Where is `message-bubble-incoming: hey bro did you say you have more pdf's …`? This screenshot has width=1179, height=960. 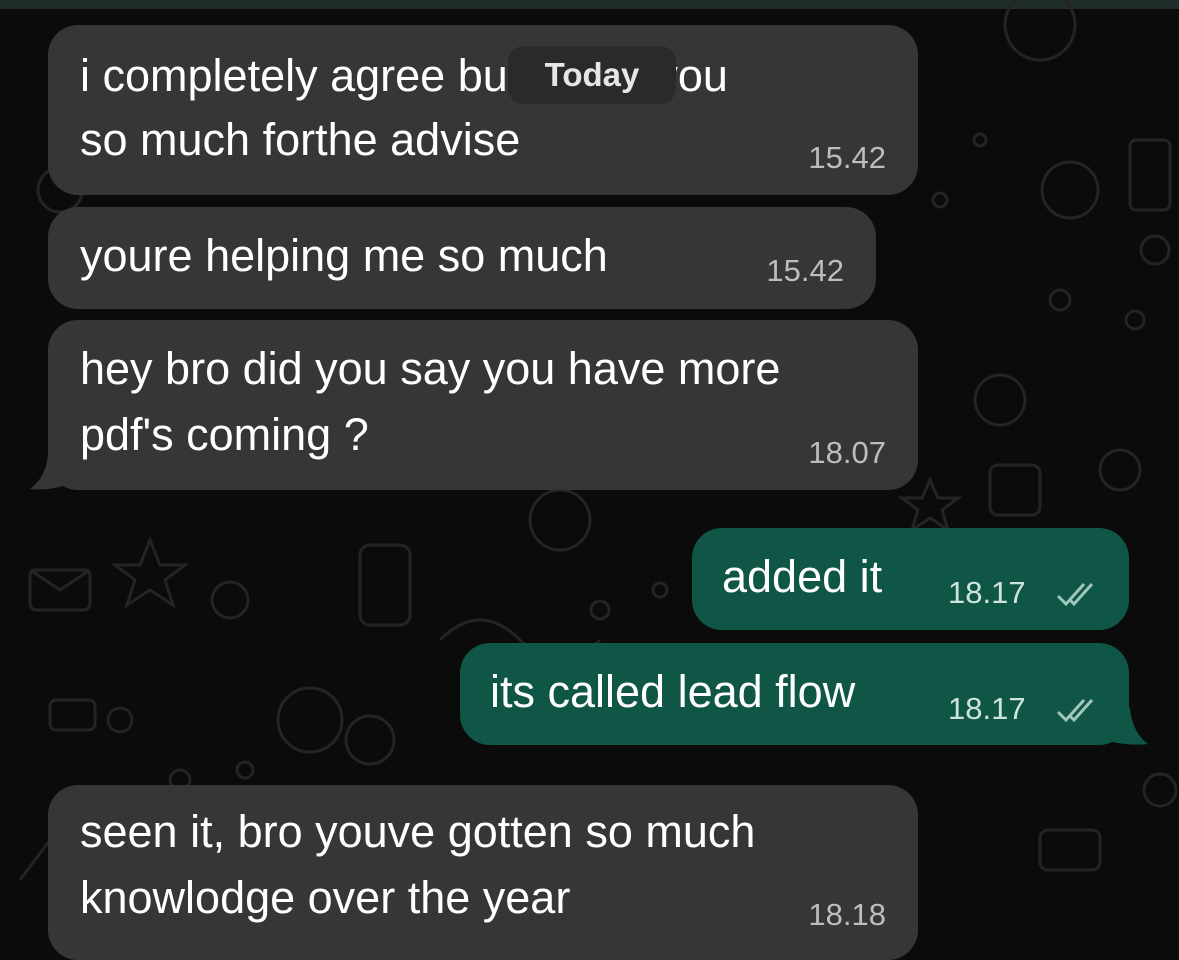 message-bubble-incoming: hey bro did you say you have more pdf's … is located at coordinates (483, 405).